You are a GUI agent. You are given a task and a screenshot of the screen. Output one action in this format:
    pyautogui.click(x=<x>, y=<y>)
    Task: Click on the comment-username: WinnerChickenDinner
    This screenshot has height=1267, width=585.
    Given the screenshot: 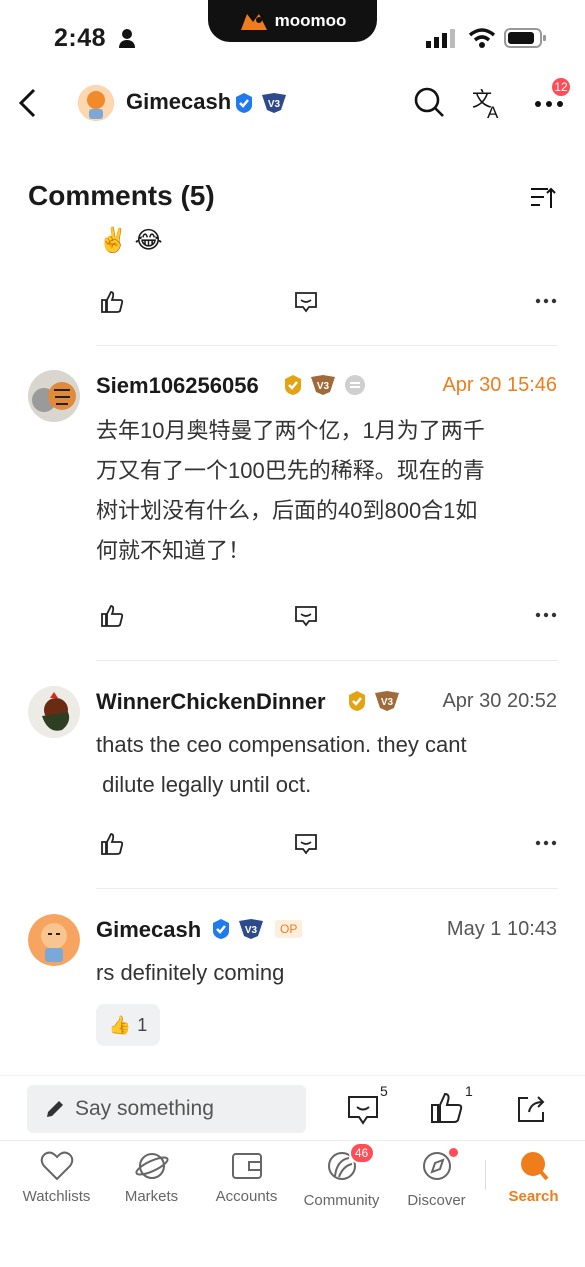 What is the action you would take?
    pyautogui.click(x=211, y=702)
    